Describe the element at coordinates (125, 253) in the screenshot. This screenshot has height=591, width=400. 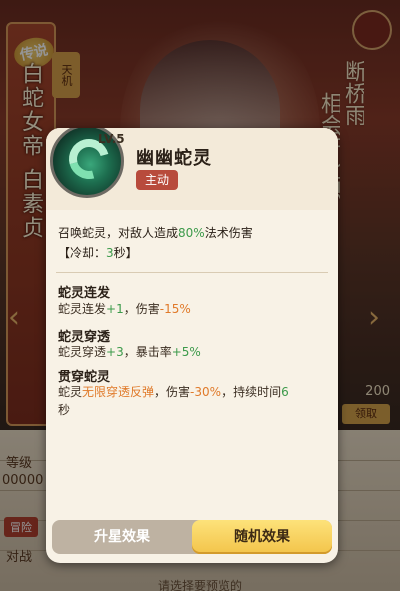
I see `cooldown-suffix: 秒】` at that location.